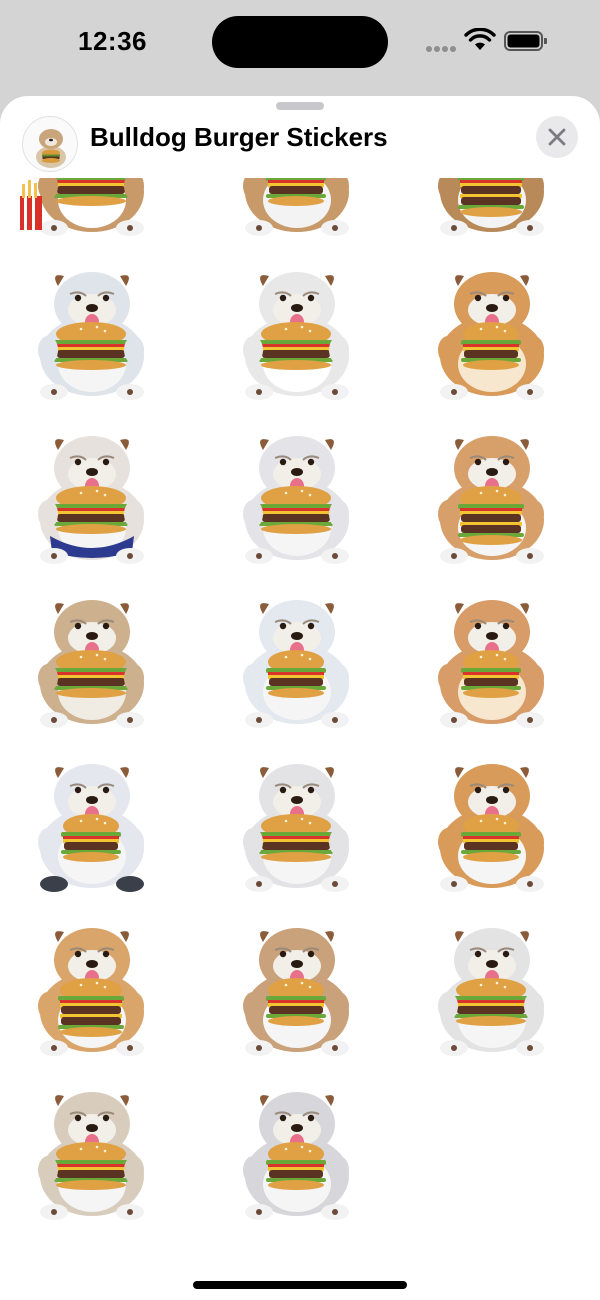  Describe the element at coordinates (300, 1285) in the screenshot. I see `home-indicator` at that location.